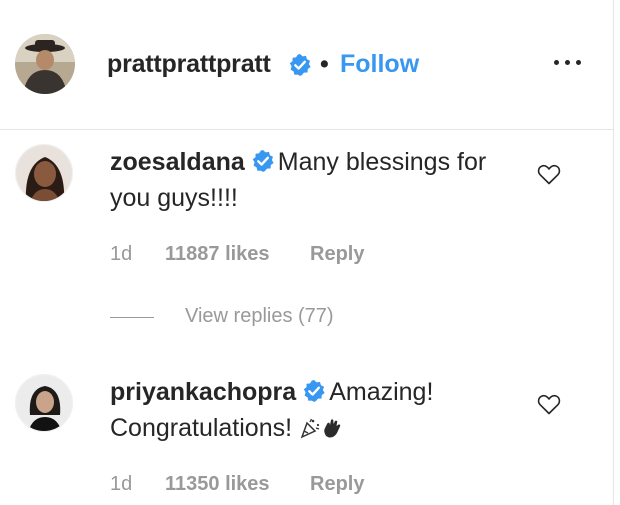  I want to click on view-replies-line, so click(132, 317).